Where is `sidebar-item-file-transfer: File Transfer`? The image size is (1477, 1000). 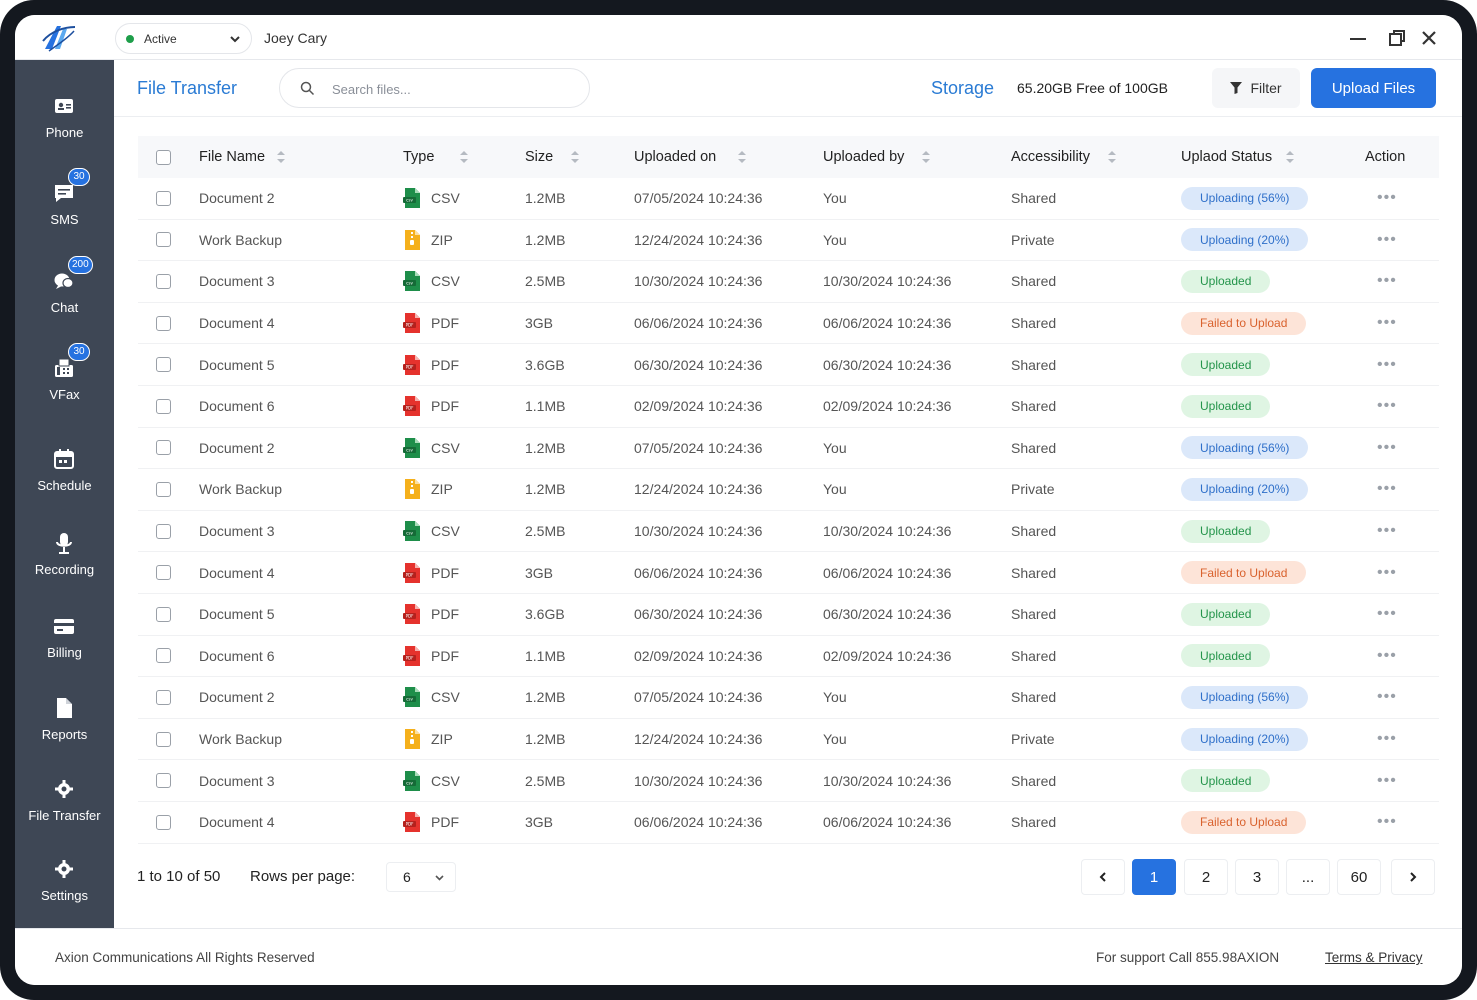
sidebar-item-file-transfer: File Transfer is located at coordinates (64, 813).